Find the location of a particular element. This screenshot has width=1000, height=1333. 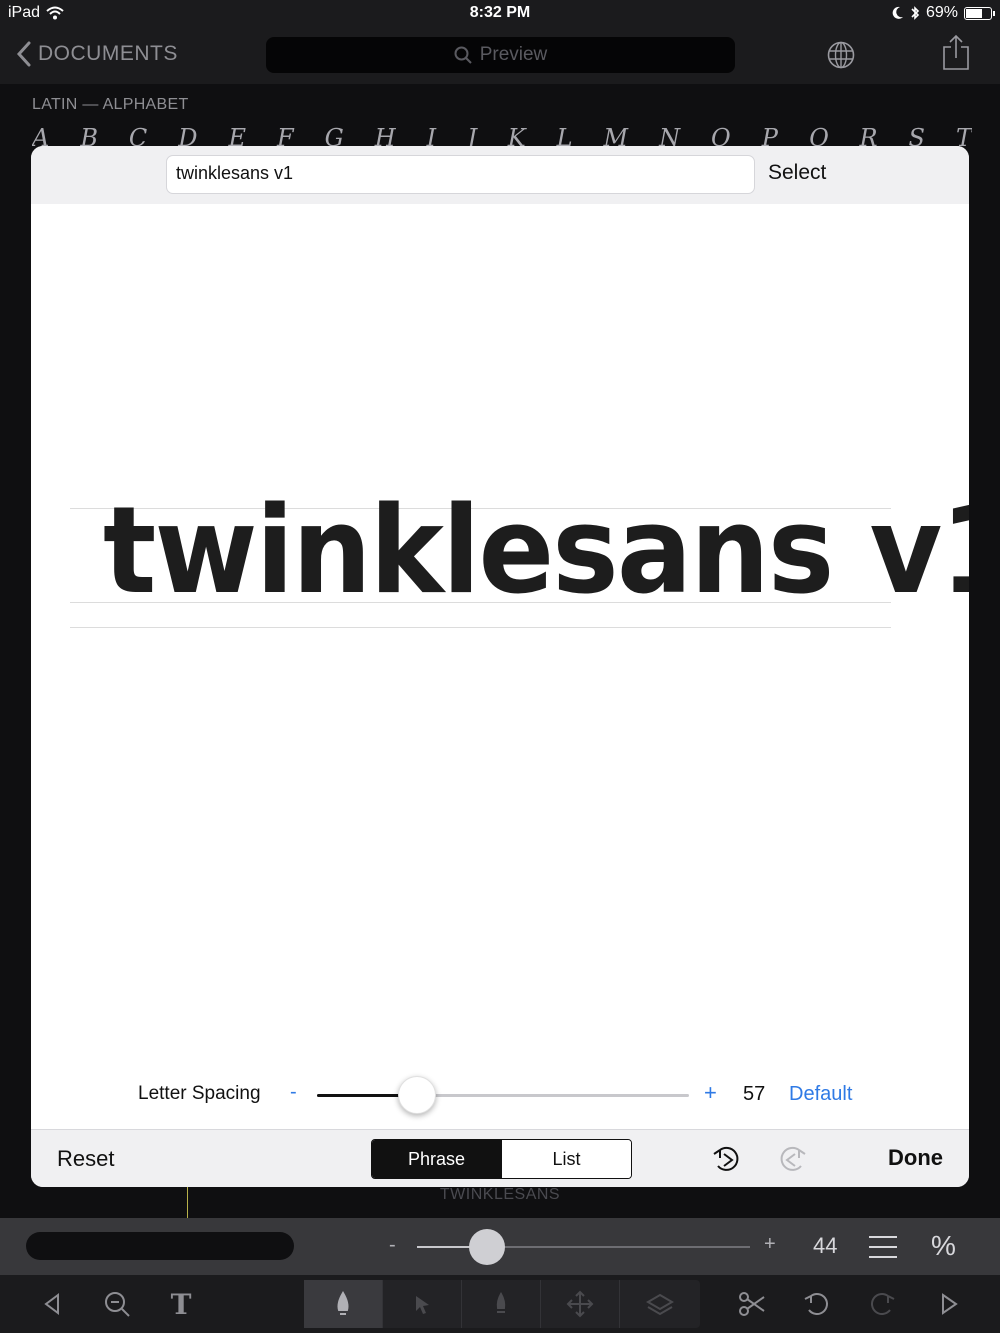

pen-tip-icon is located at coordinates (343, 1303).